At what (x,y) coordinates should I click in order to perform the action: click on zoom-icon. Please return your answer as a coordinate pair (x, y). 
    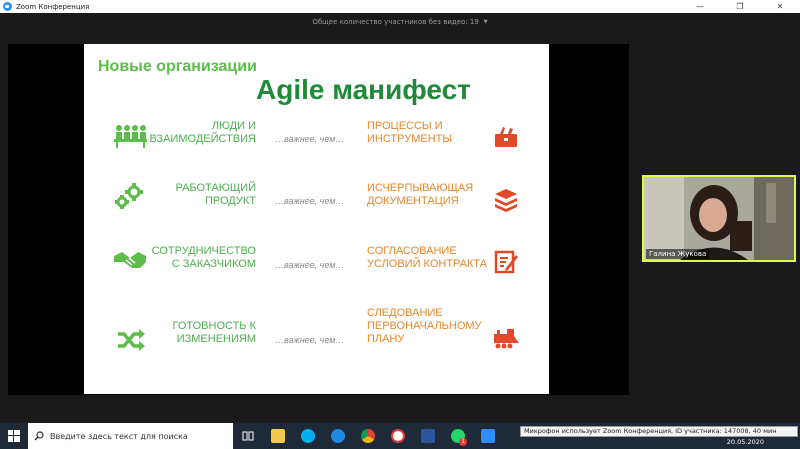
    Looking at the image, I should click on (488, 436).